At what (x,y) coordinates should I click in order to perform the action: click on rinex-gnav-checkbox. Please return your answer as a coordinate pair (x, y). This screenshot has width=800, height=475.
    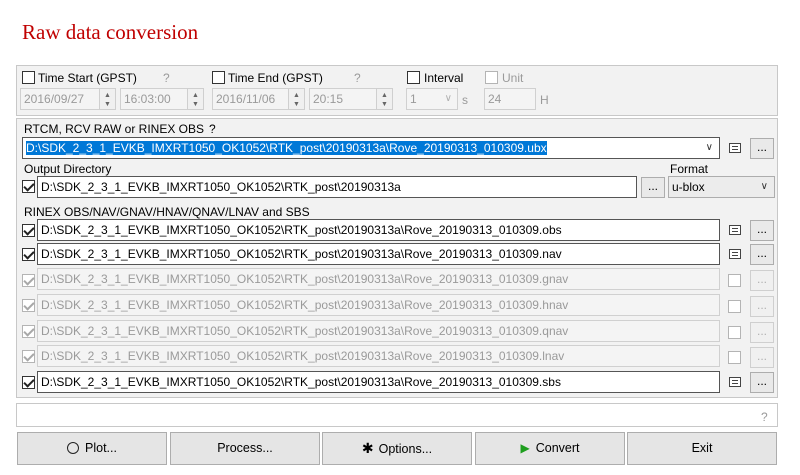
    Looking at the image, I should click on (28, 280).